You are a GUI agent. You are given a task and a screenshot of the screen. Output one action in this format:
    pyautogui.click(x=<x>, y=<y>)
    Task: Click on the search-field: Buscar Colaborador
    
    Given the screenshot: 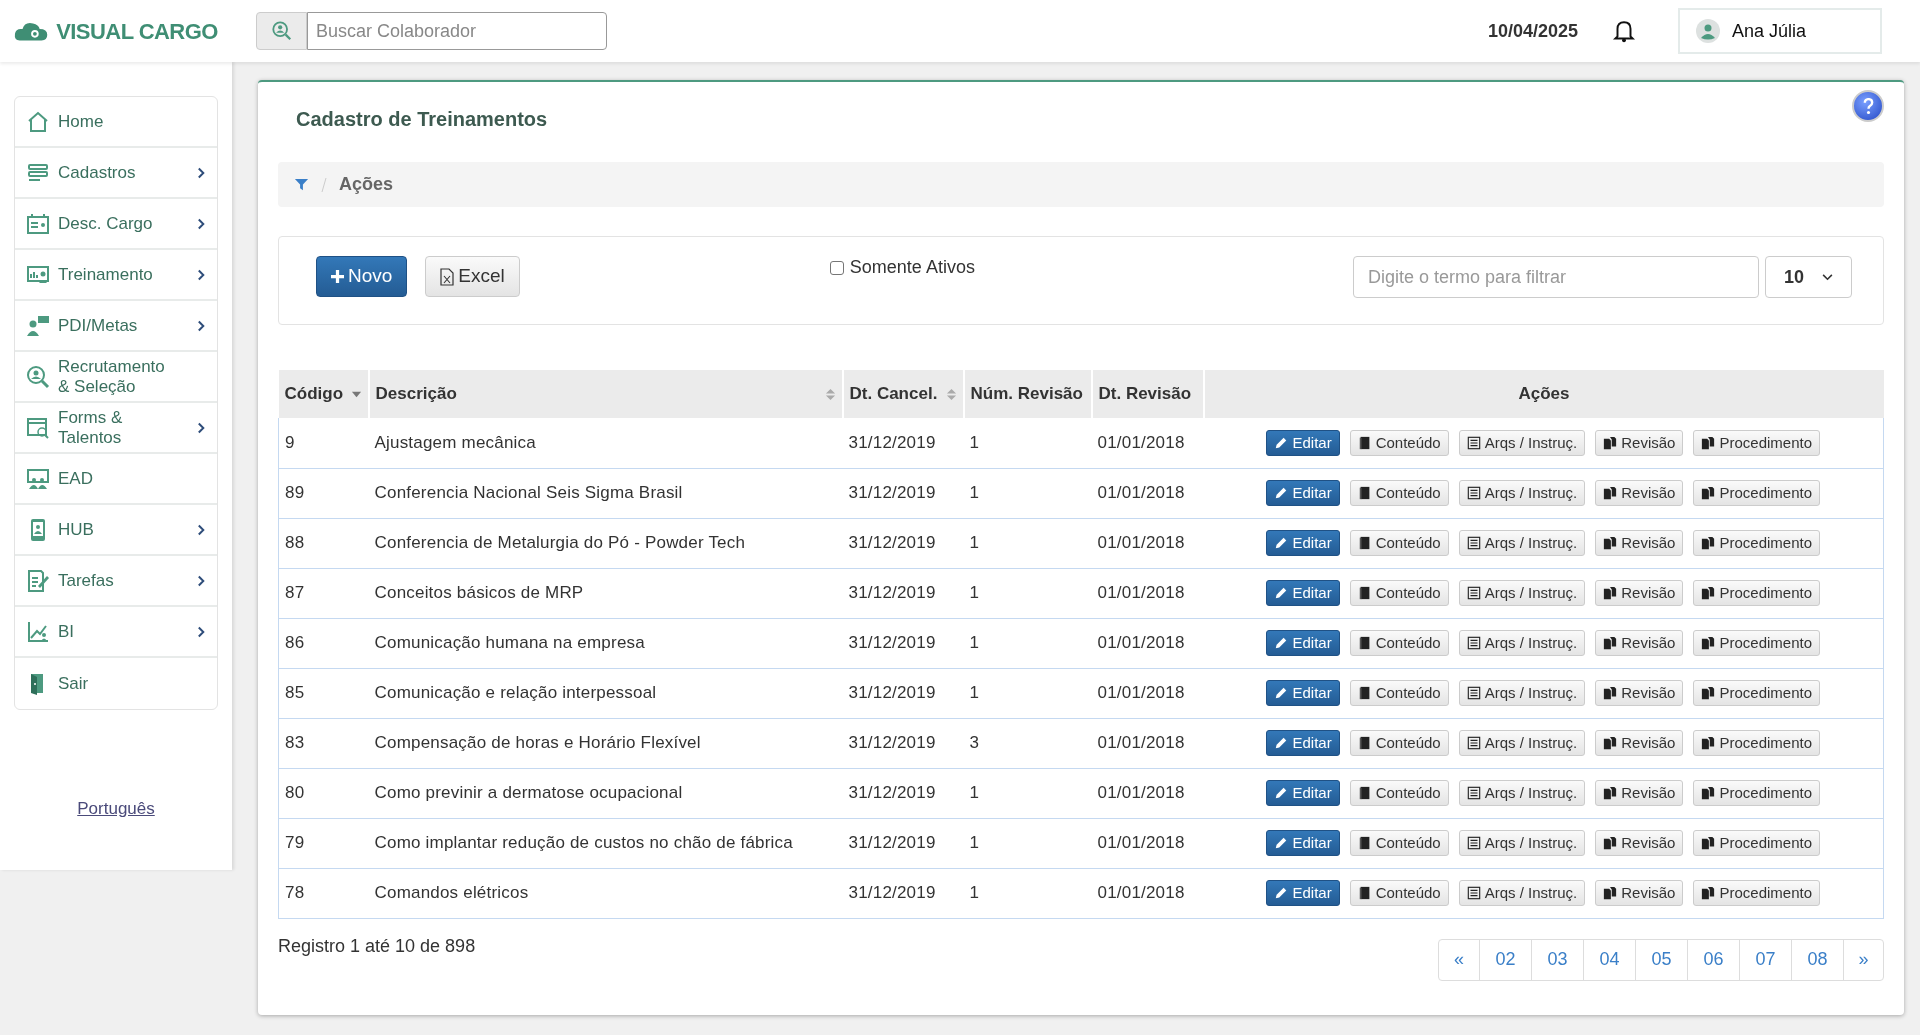 What is the action you would take?
    pyautogui.click(x=457, y=31)
    